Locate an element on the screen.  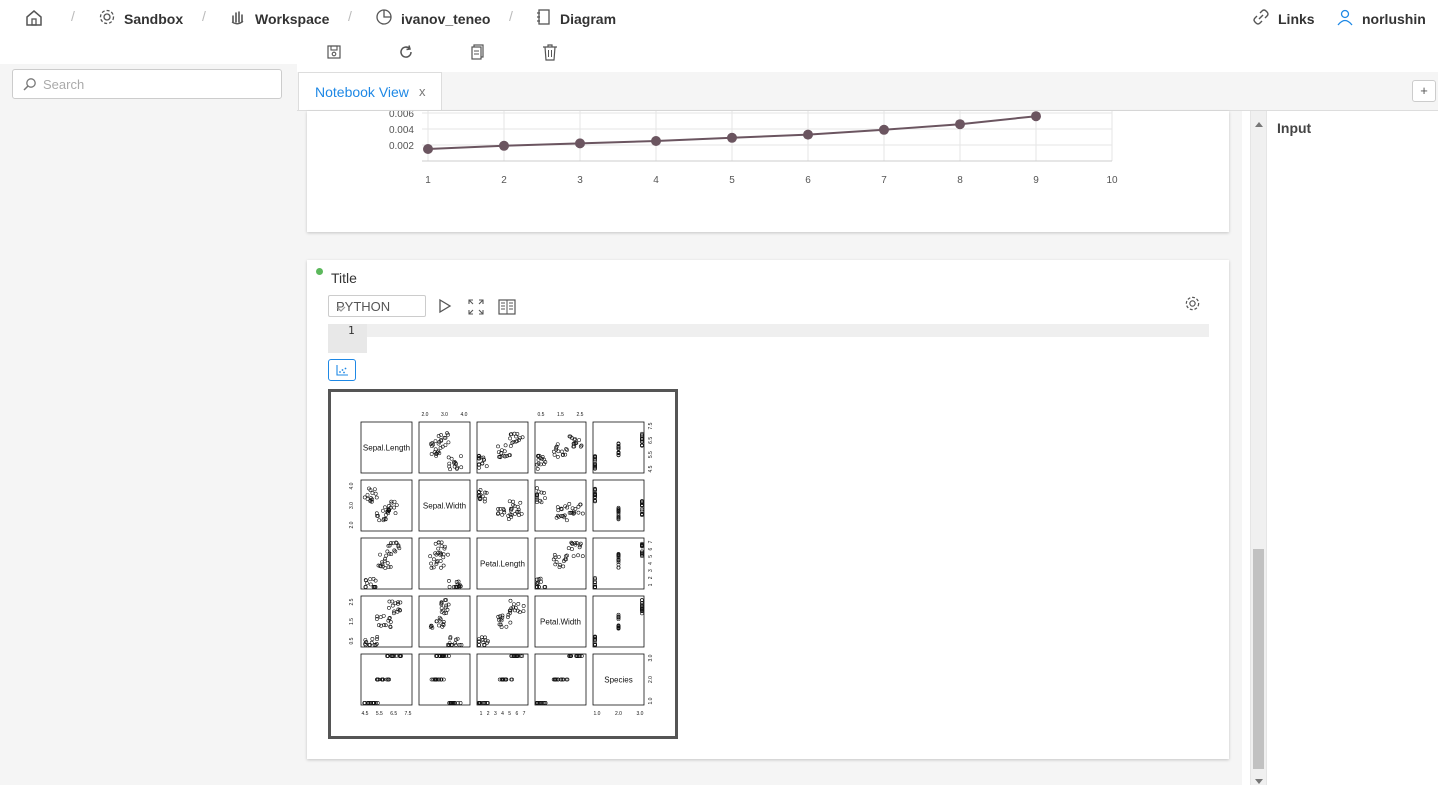
x-tick-label: 3 is located at coordinates (580, 180).